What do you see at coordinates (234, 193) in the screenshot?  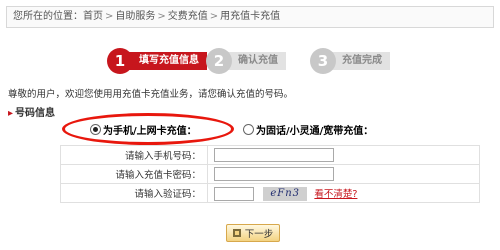 I see `captcha-input` at bounding box center [234, 193].